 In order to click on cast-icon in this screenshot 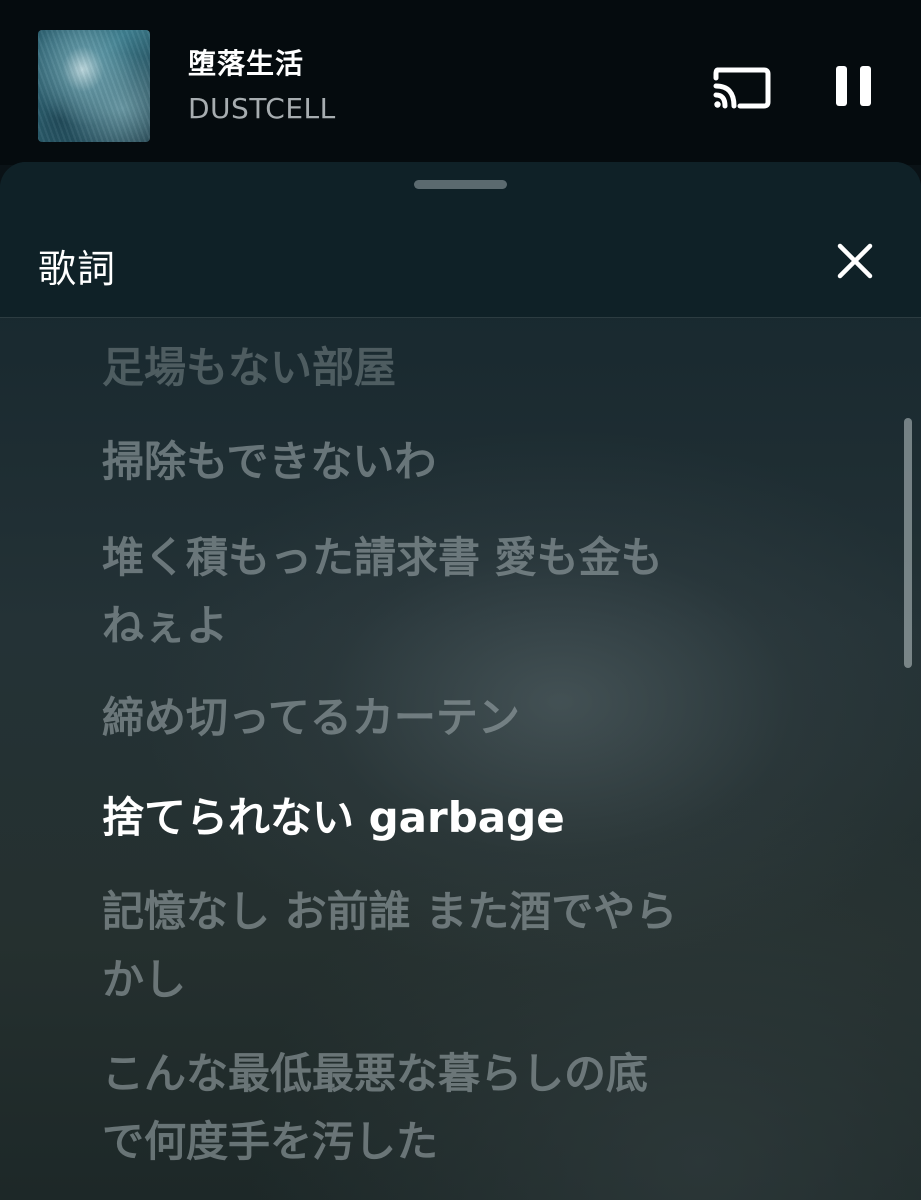, I will do `click(742, 88)`.